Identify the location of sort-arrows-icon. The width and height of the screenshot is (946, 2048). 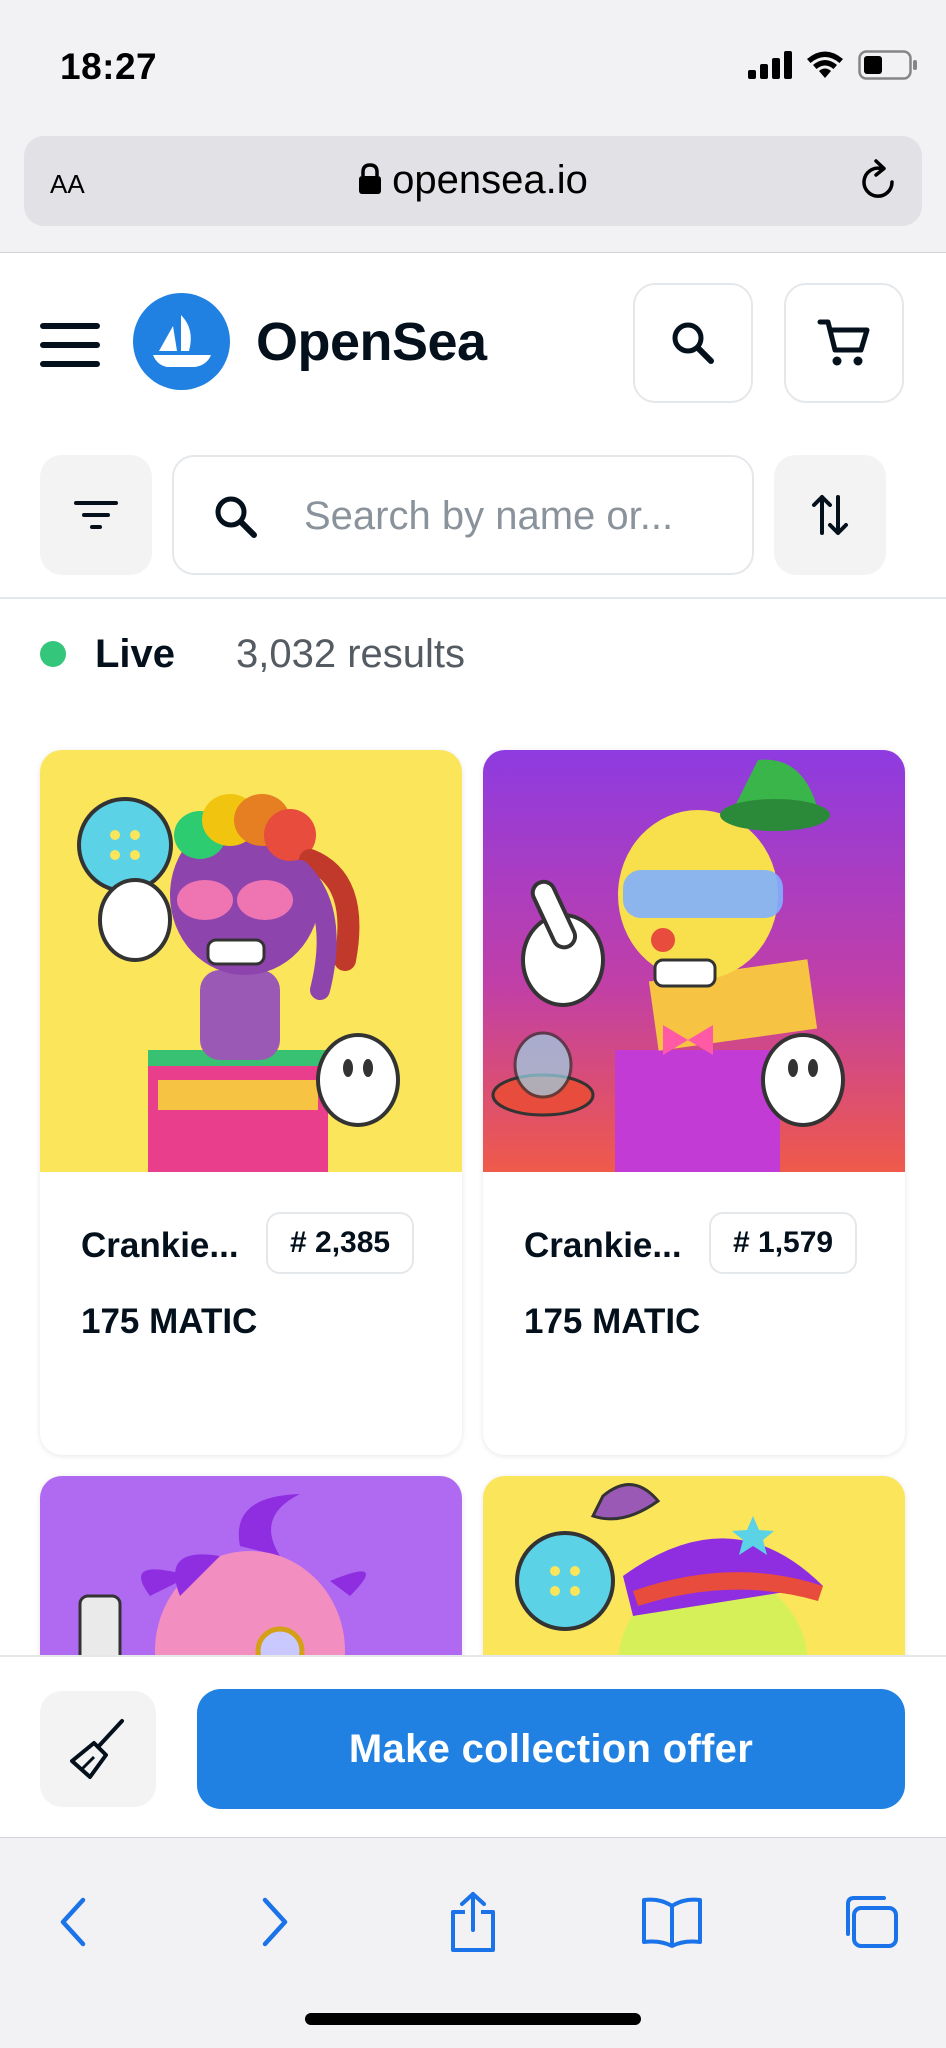
(830, 515).